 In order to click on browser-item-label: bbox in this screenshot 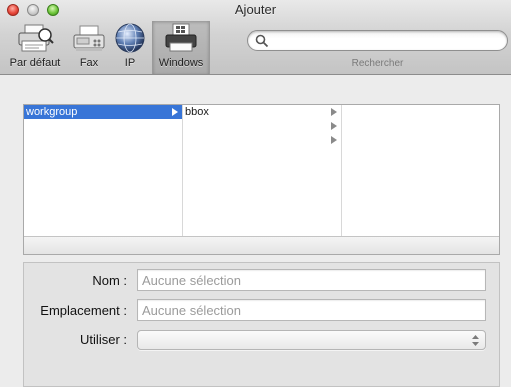, I will do `click(197, 112)`.